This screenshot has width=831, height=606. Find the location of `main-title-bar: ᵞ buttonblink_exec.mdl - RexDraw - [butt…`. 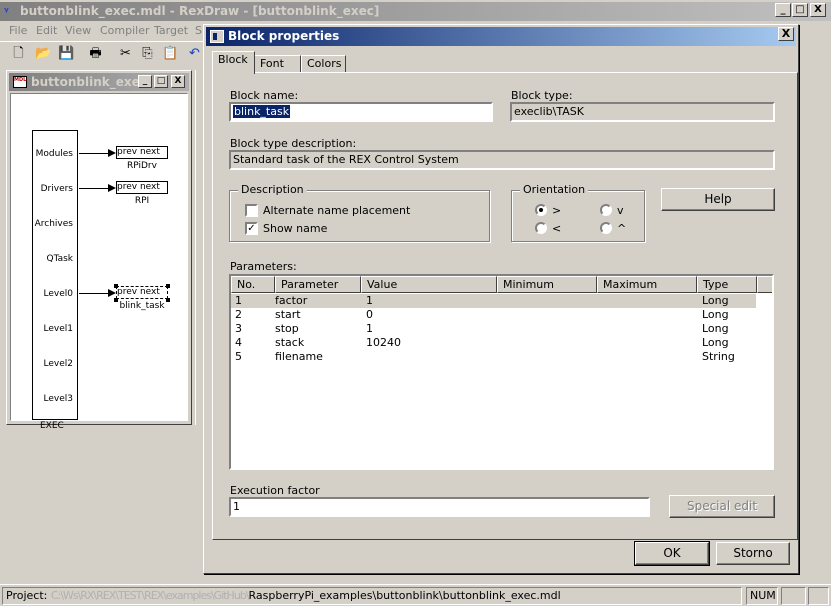

main-title-bar: ᵞ buttonblink_exec.mdl - RexDraw - [butt… is located at coordinates (415, 11).